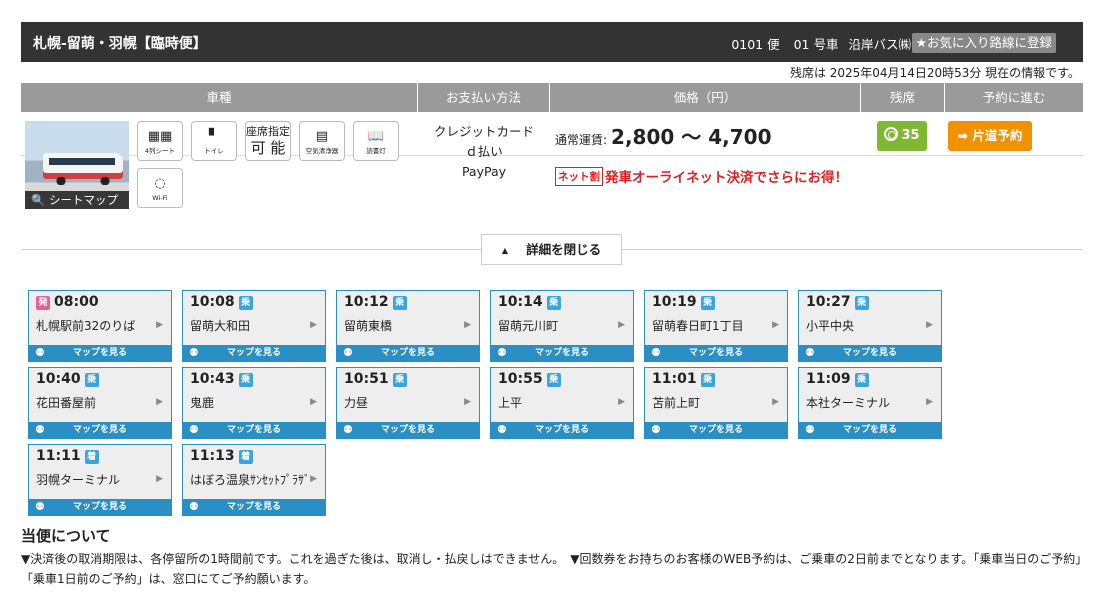 The image size is (1103, 603). Describe the element at coordinates (38, 200) in the screenshot. I see `search-icon: 🔍` at that location.